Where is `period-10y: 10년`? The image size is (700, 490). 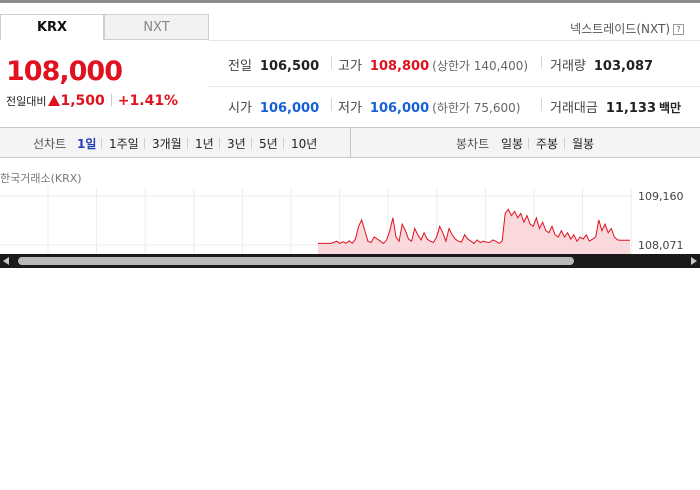 period-10y: 10년 is located at coordinates (304, 143).